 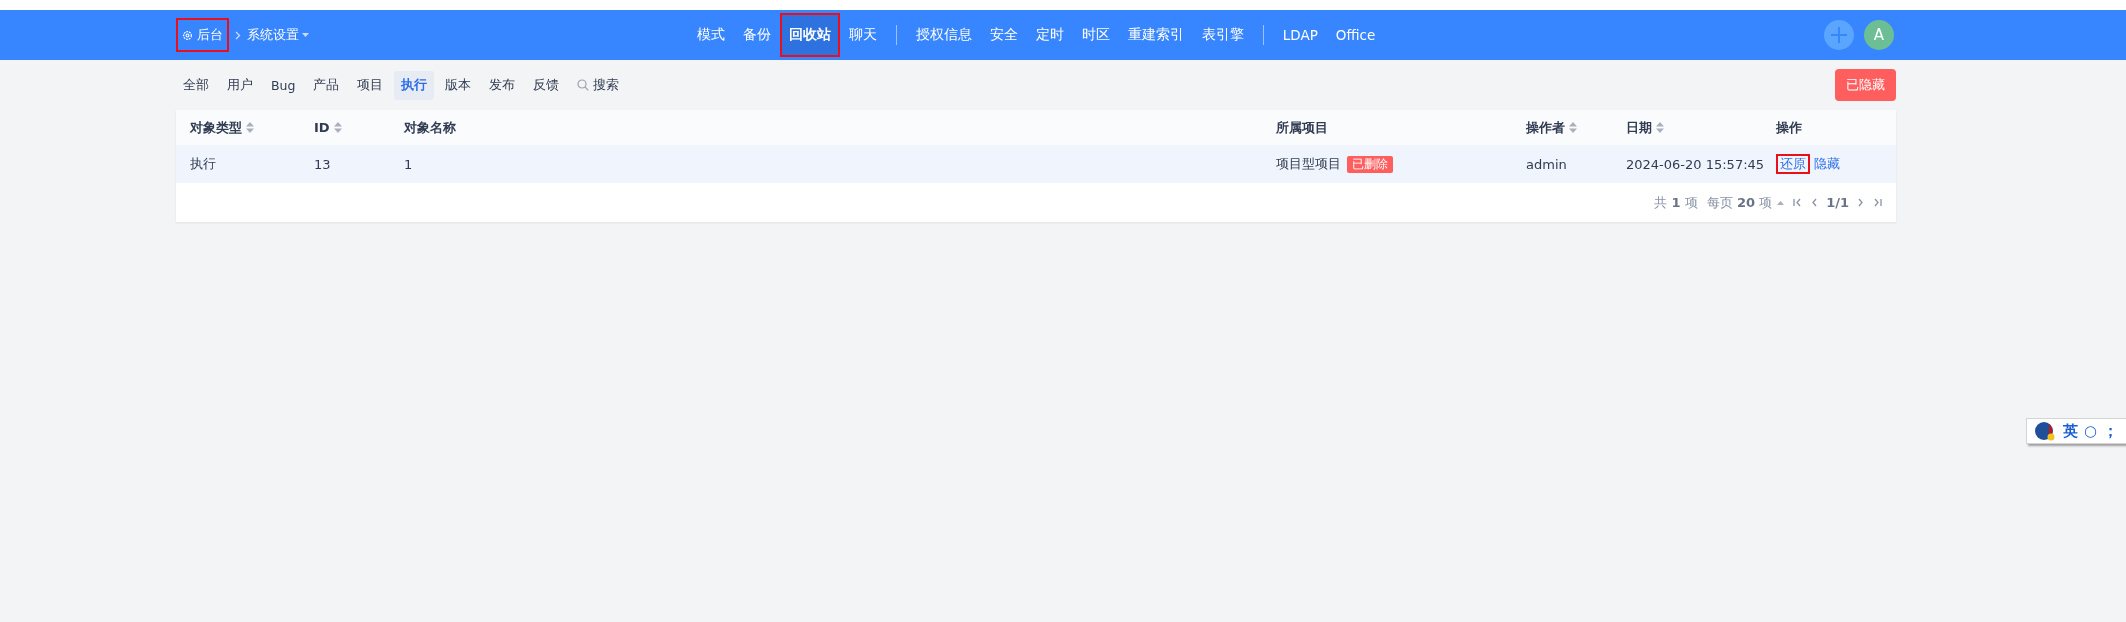 What do you see at coordinates (502, 85) in the screenshot?
I see `filter-tab: 发布` at bounding box center [502, 85].